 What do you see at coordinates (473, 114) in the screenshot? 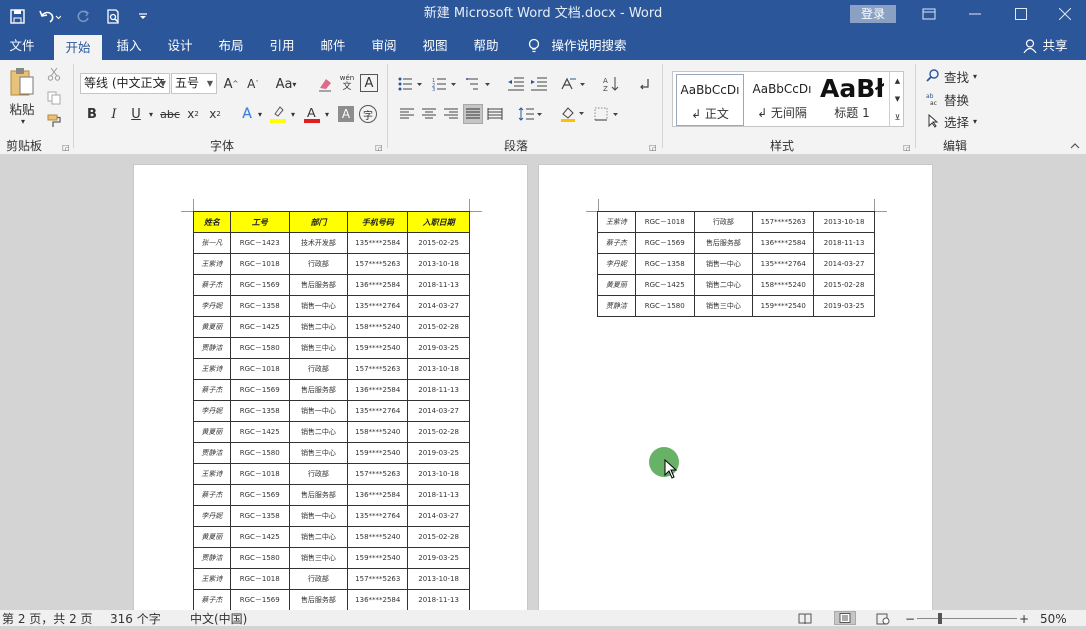
I see `justify-icon` at bounding box center [473, 114].